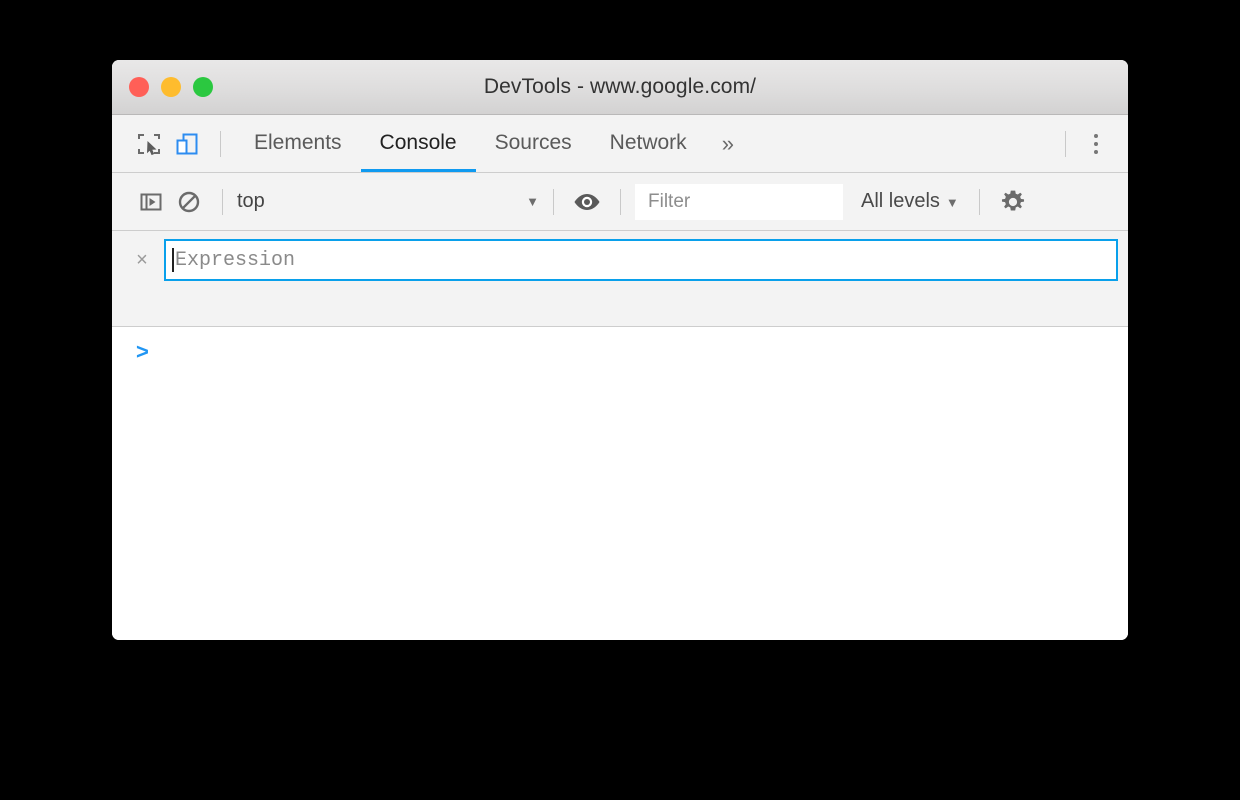 This screenshot has height=800, width=1240. What do you see at coordinates (189, 202) in the screenshot?
I see `clear-console-icon` at bounding box center [189, 202].